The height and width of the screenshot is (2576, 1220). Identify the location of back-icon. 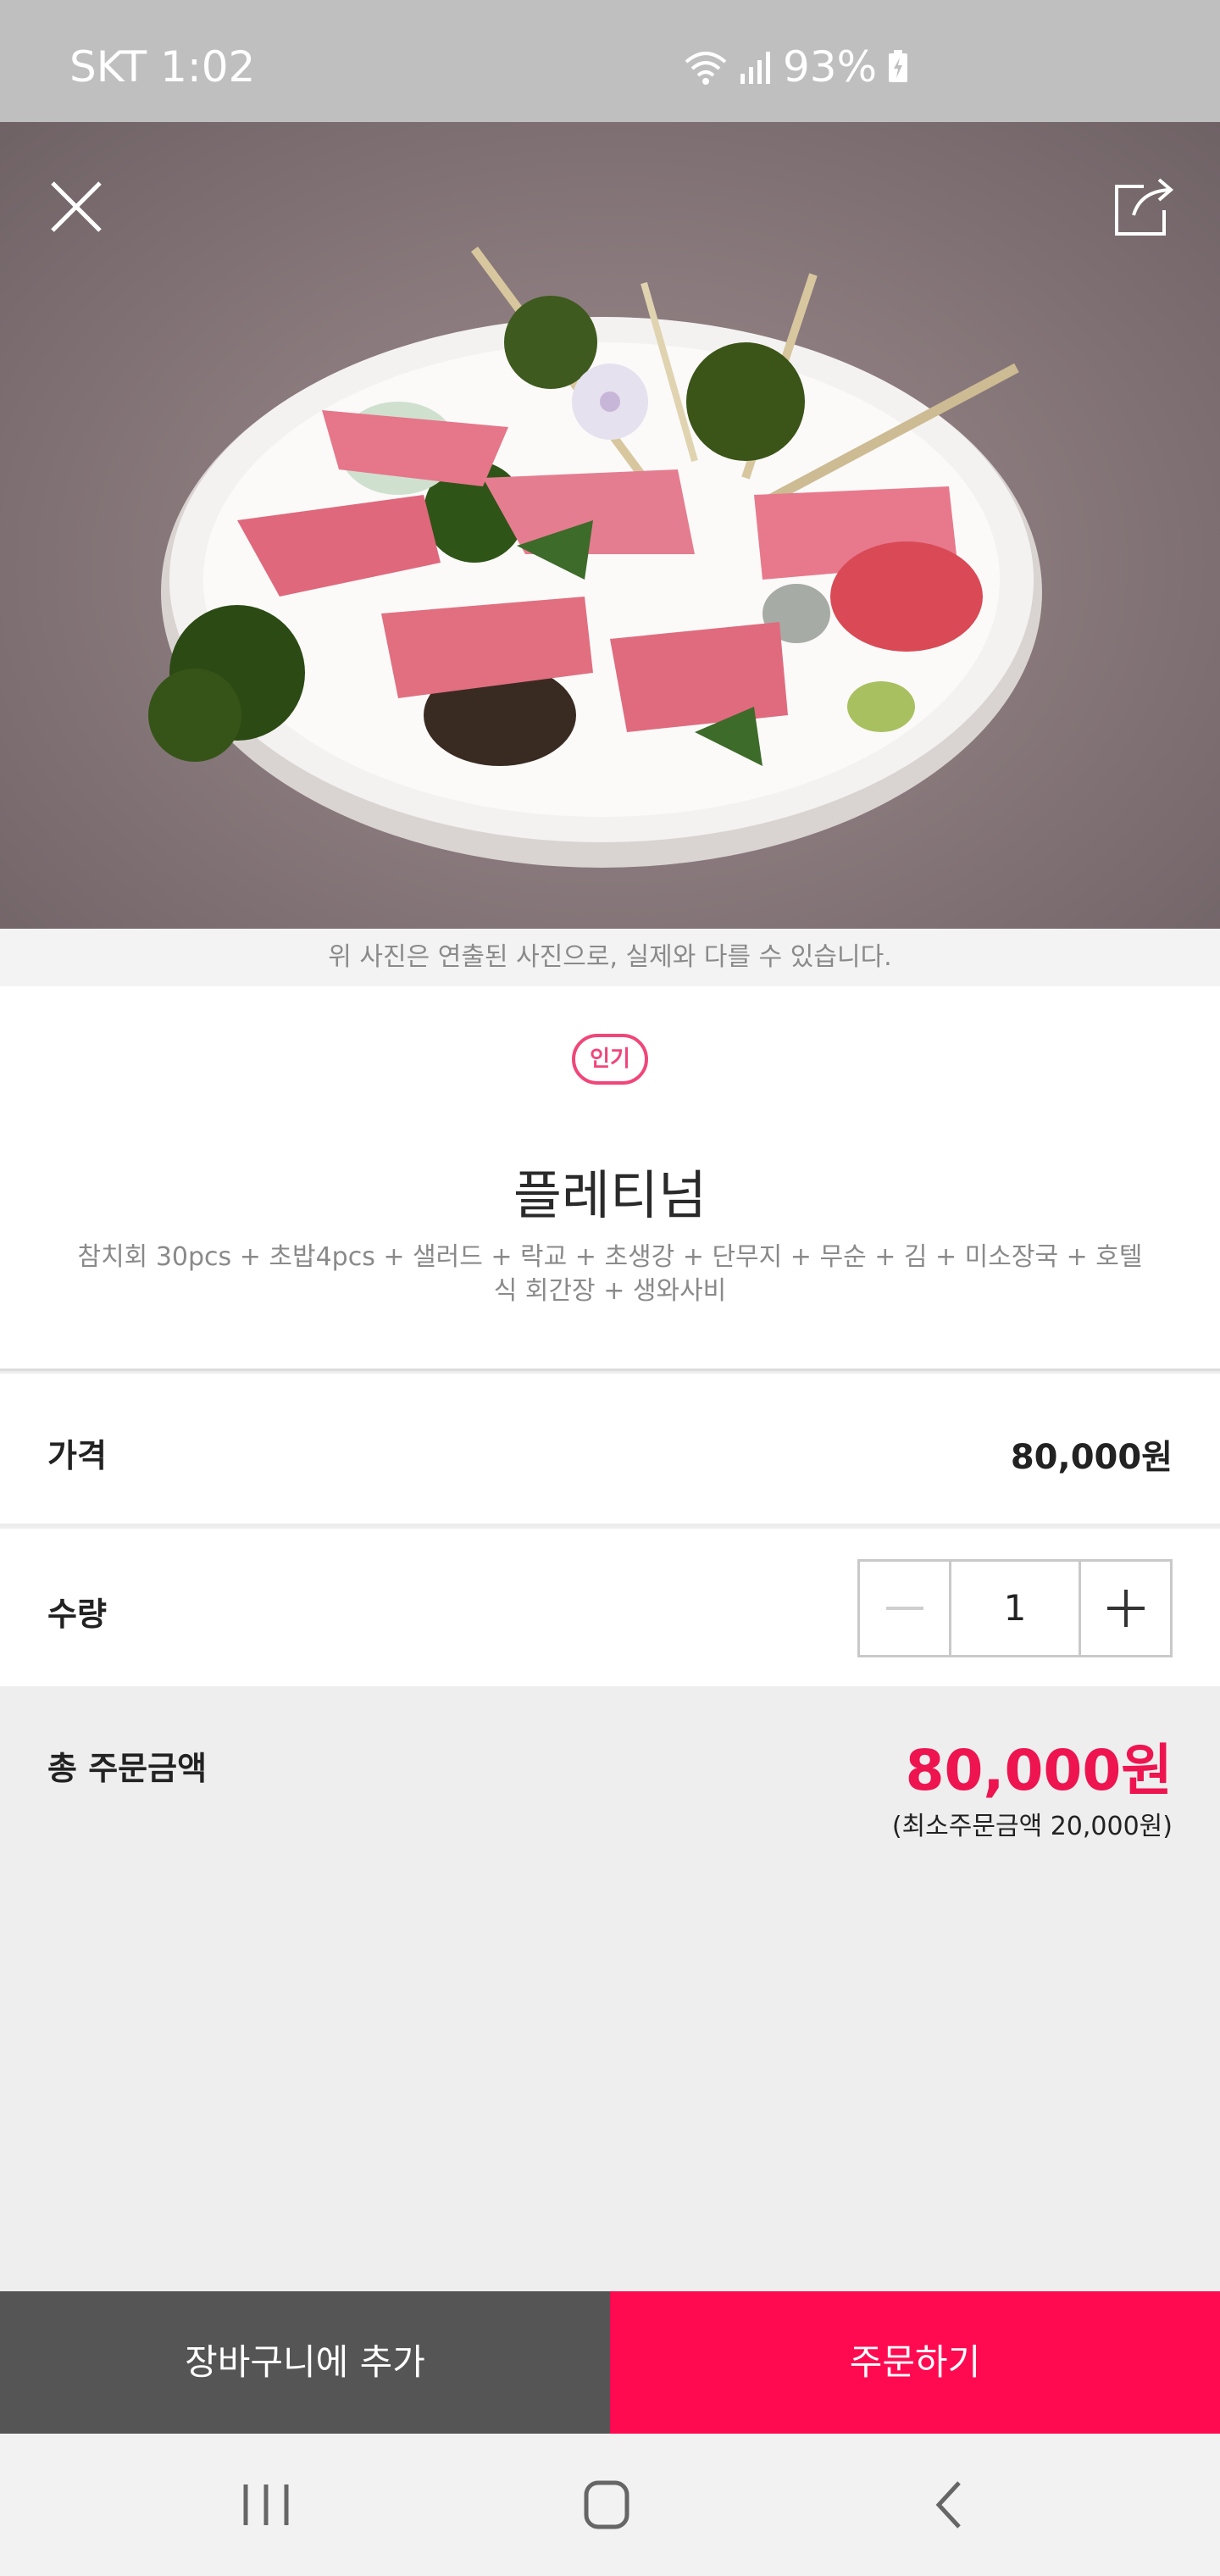
(948, 2505).